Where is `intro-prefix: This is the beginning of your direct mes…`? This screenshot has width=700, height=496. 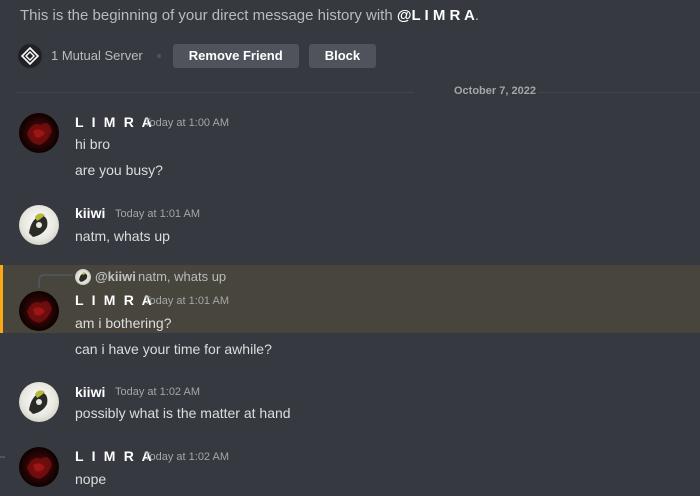
intro-prefix: This is the beginning of your direct mes… is located at coordinates (208, 15).